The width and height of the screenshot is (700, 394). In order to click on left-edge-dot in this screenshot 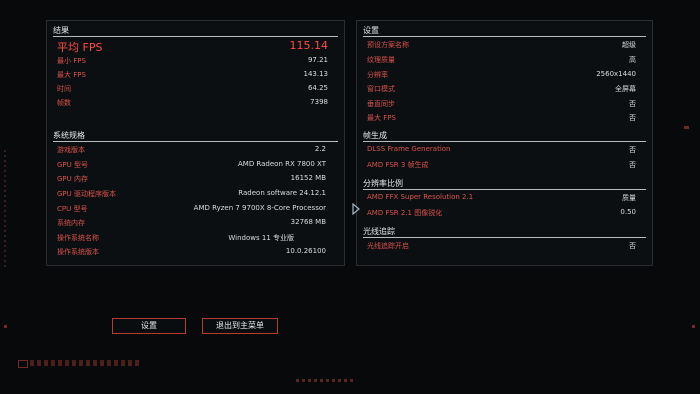, I will do `click(5, 326)`.